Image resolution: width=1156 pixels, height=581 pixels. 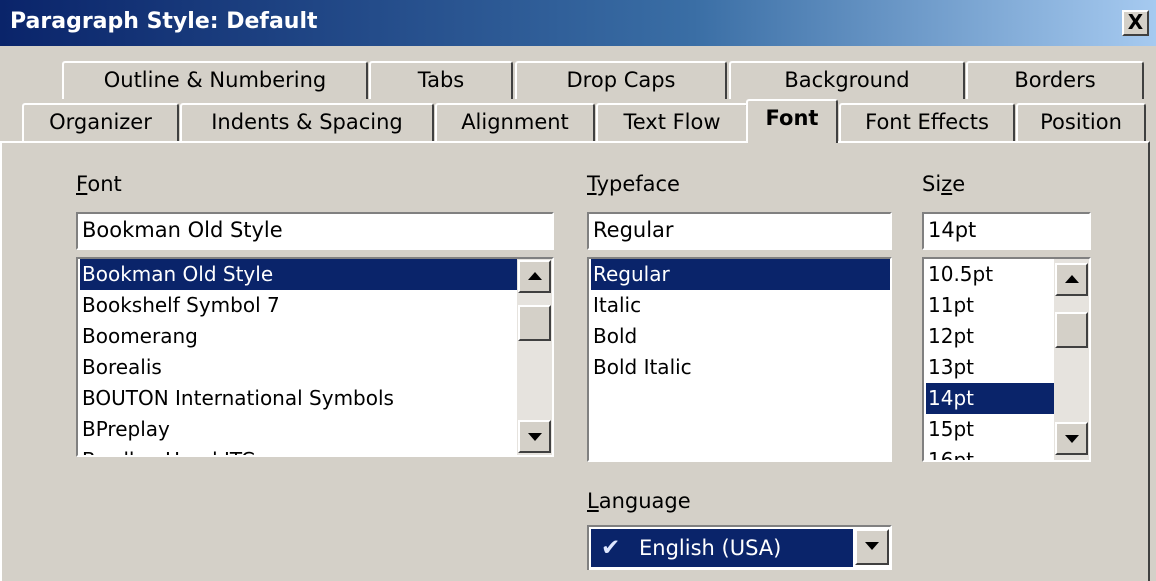 What do you see at coordinates (710, 548) in the screenshot?
I see `language-value: English (USA)` at bounding box center [710, 548].